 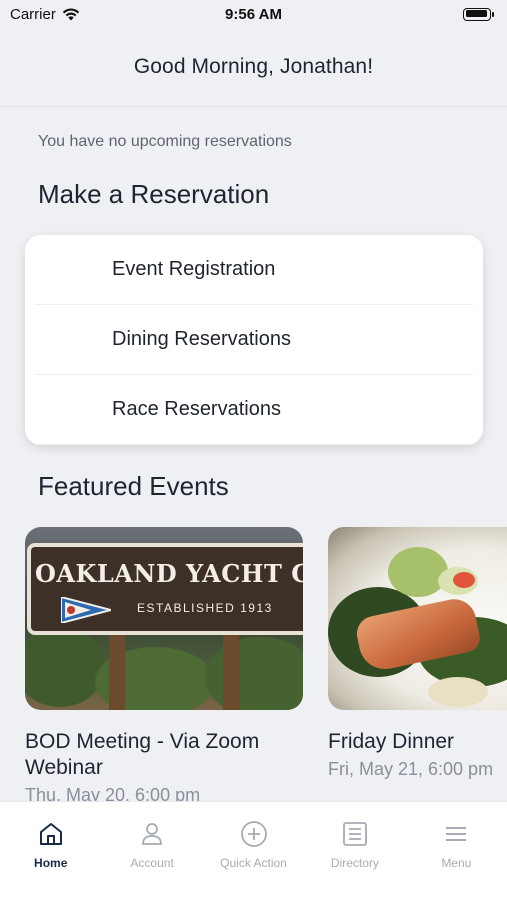 I want to click on salmon-dinner-image, so click(x=417, y=618).